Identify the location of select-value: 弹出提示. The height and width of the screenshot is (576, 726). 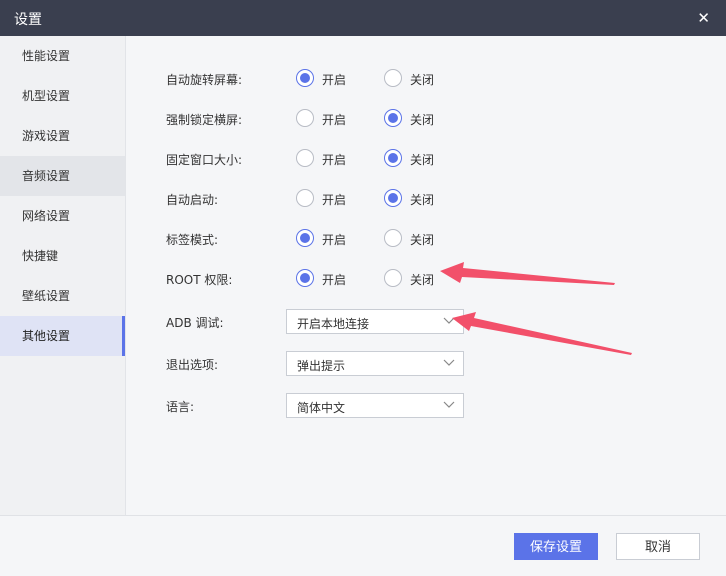
(321, 366).